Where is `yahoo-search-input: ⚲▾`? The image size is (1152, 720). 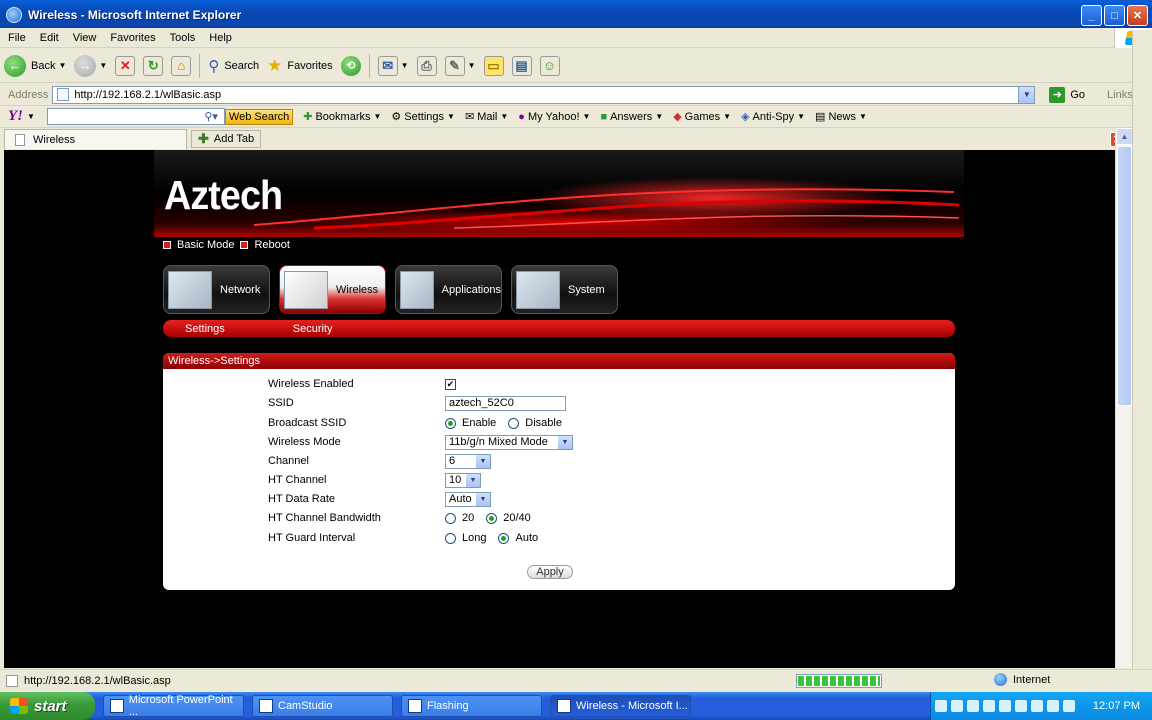 yahoo-search-input: ⚲▾ is located at coordinates (135, 116).